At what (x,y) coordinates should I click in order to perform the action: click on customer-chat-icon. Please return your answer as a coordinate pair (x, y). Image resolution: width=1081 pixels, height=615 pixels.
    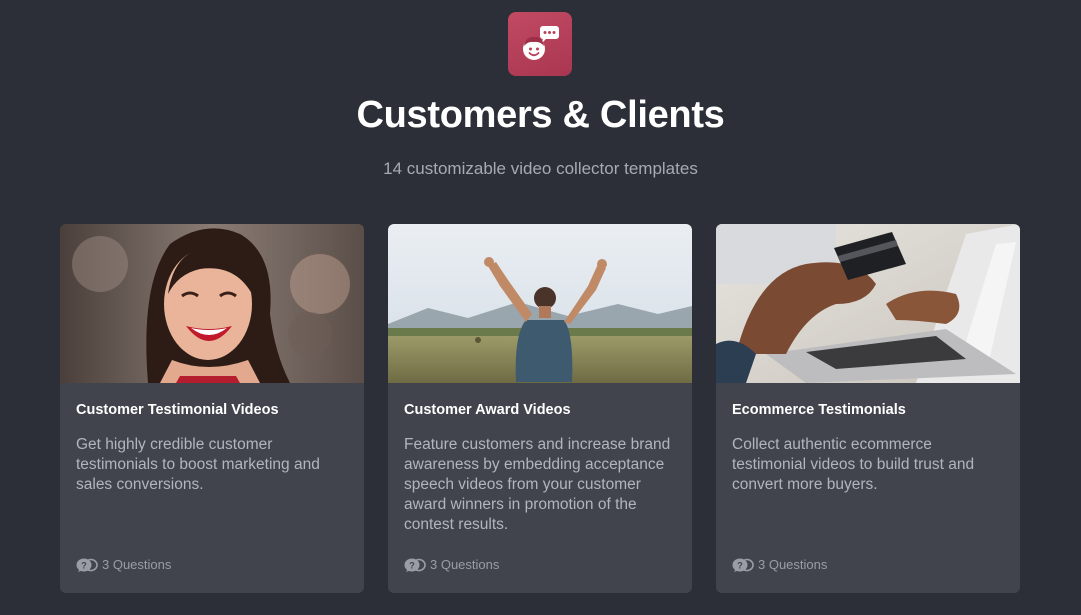
    Looking at the image, I should click on (540, 44).